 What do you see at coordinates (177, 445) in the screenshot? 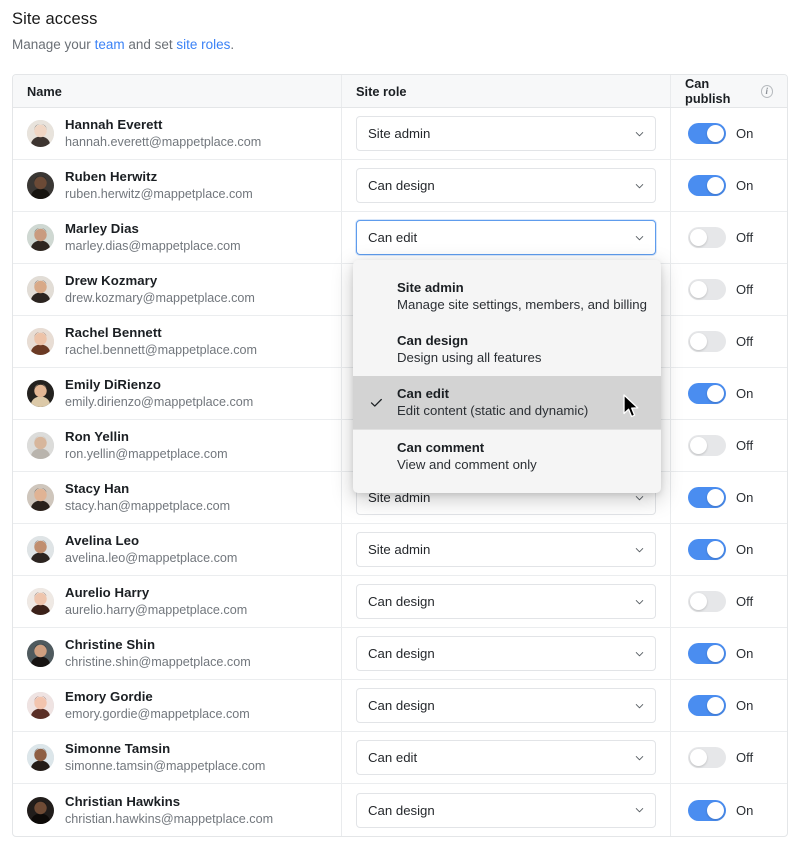
I see `name-cell: Ron Yellin ron.yellin@mappetplace.com` at bounding box center [177, 445].